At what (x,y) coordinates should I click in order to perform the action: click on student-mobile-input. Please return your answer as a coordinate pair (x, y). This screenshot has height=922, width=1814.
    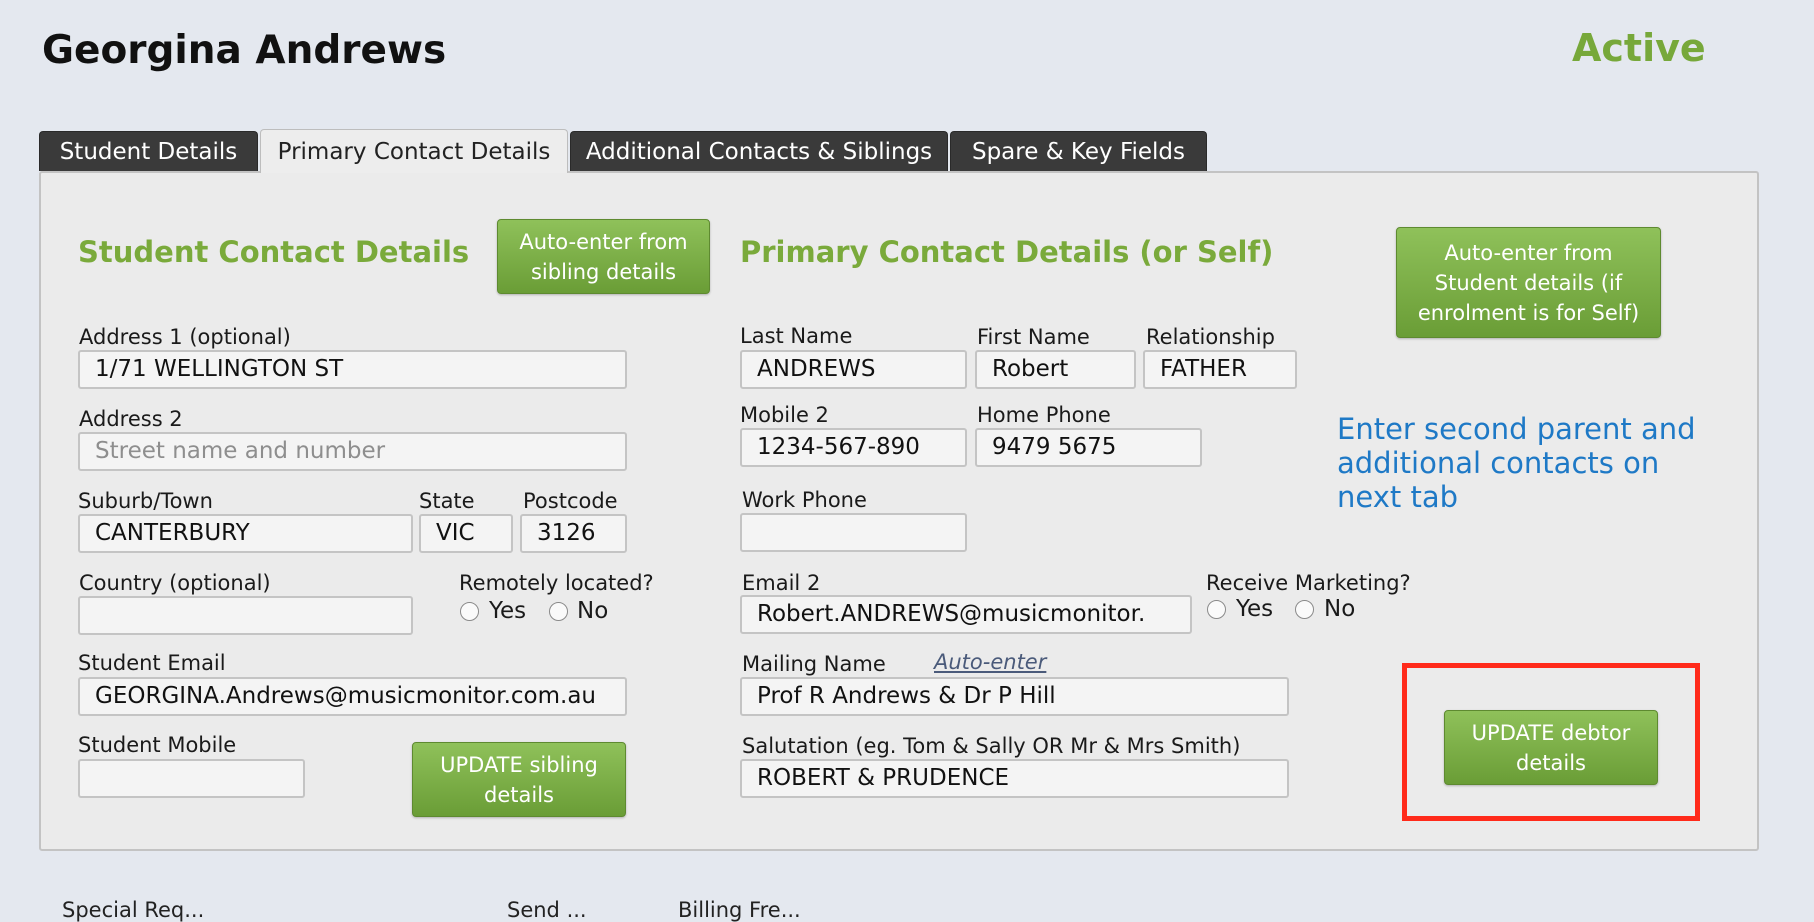
    Looking at the image, I should click on (191, 778).